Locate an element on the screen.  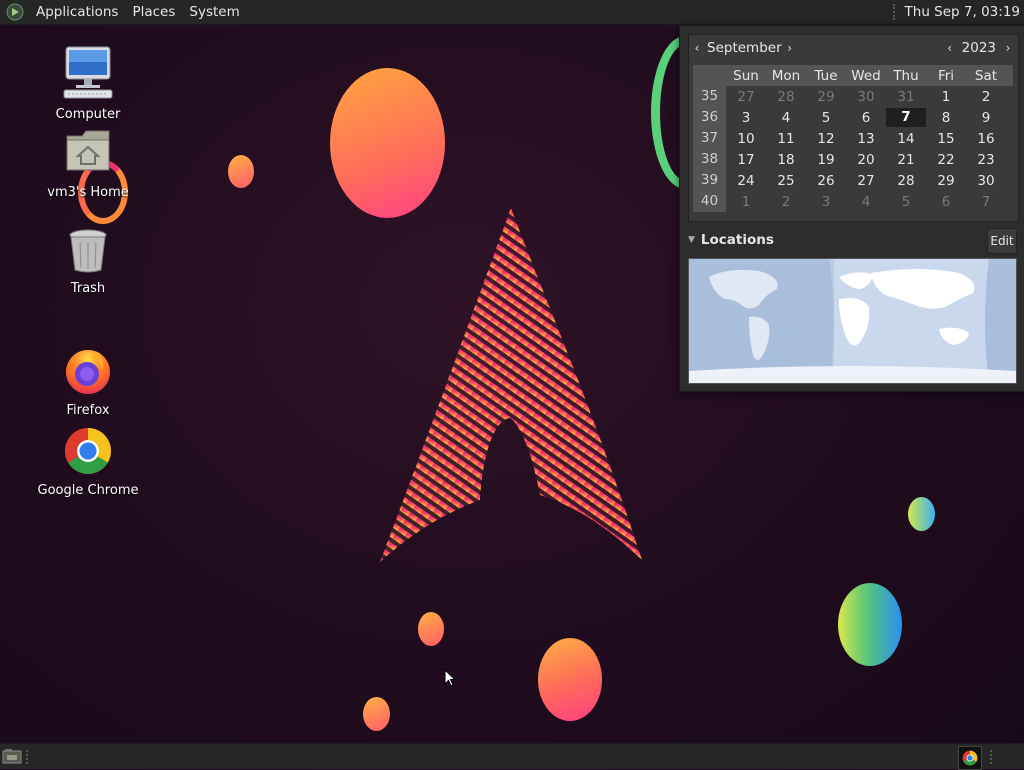
calendar-day: 16 is located at coordinates (986, 139).